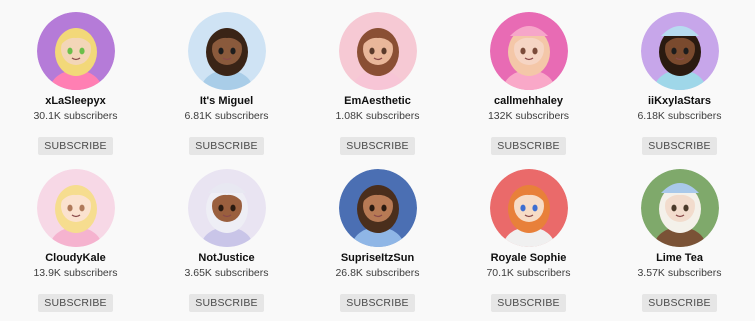 This screenshot has height=321, width=755. I want to click on channel-card: xLaSleepyx 30.1K subscribers SUBSCRIBE, so click(75, 81).